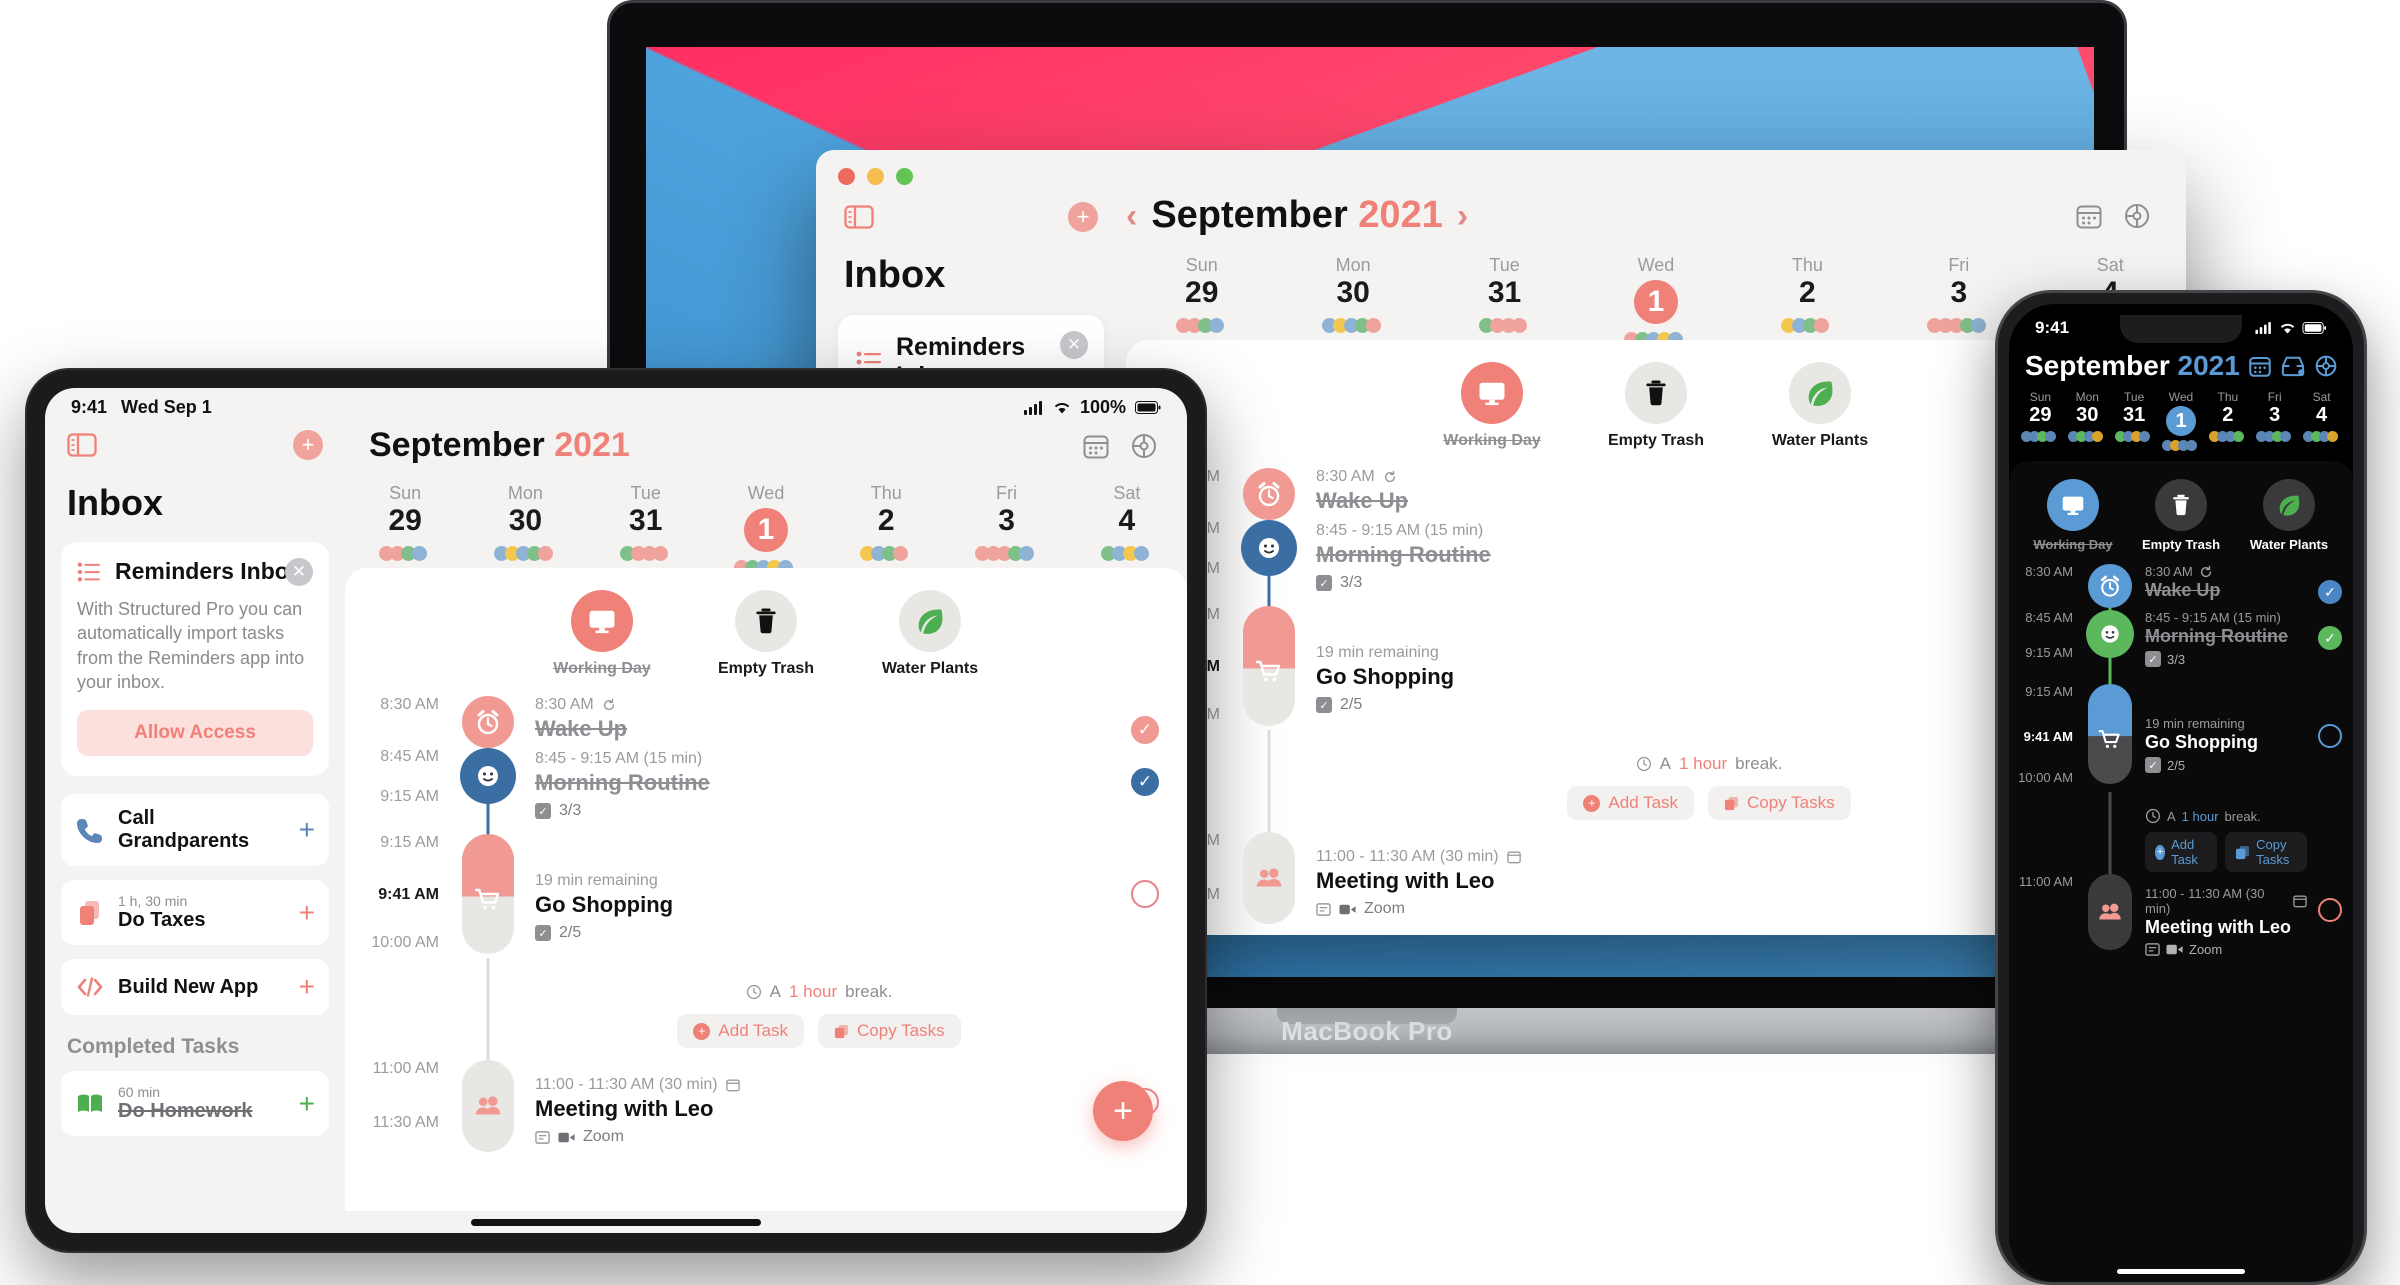 The height and width of the screenshot is (1285, 2400). What do you see at coordinates (2181, 601) in the screenshot?
I see `iphone-timeline-item-wake-up: 8:30 AM 8:30 AM Wake Up ✓` at bounding box center [2181, 601].